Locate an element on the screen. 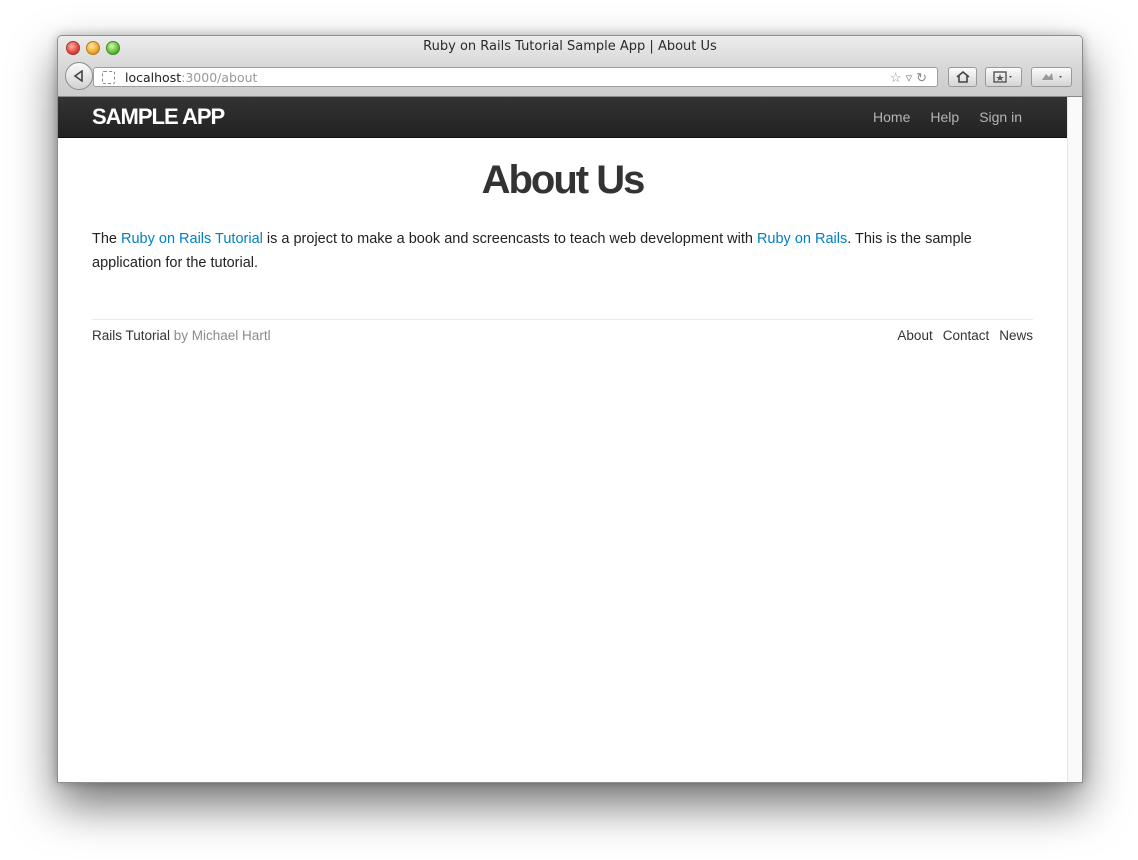 This screenshot has width=1138, height=860. nav-link-sign-in: Sign in is located at coordinates (1000, 117).